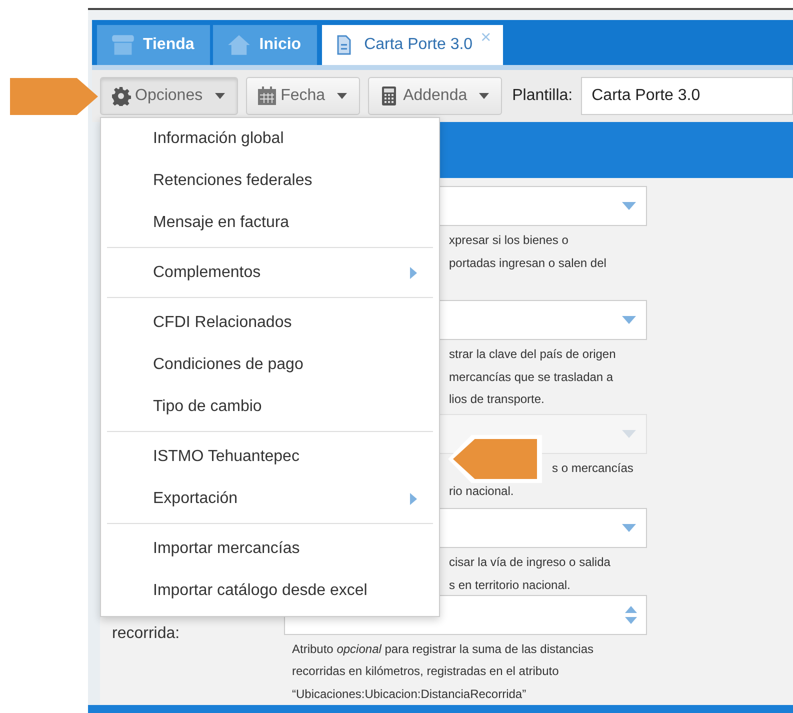 The width and height of the screenshot is (793, 713). I want to click on menu-item: Importar mercancías, so click(270, 549).